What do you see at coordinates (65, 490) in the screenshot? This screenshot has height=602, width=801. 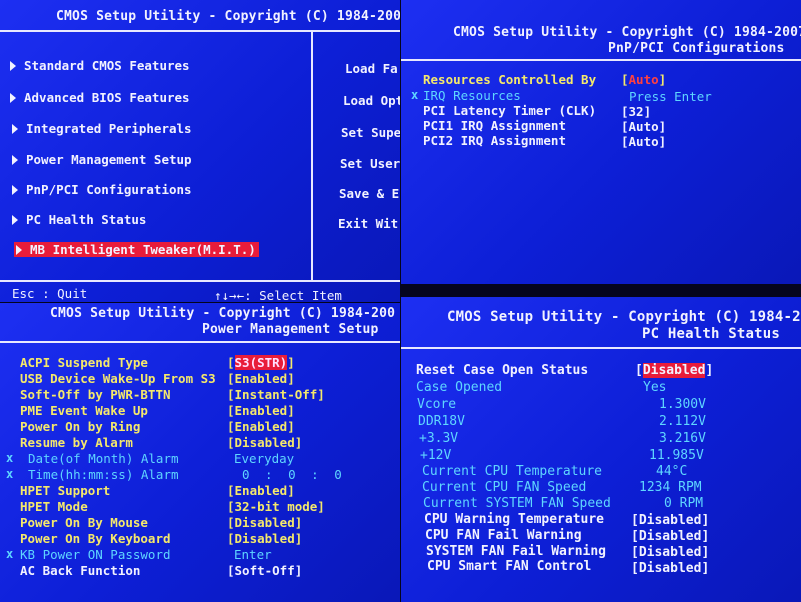 I see `power-label-hpet-support: HPET Support` at bounding box center [65, 490].